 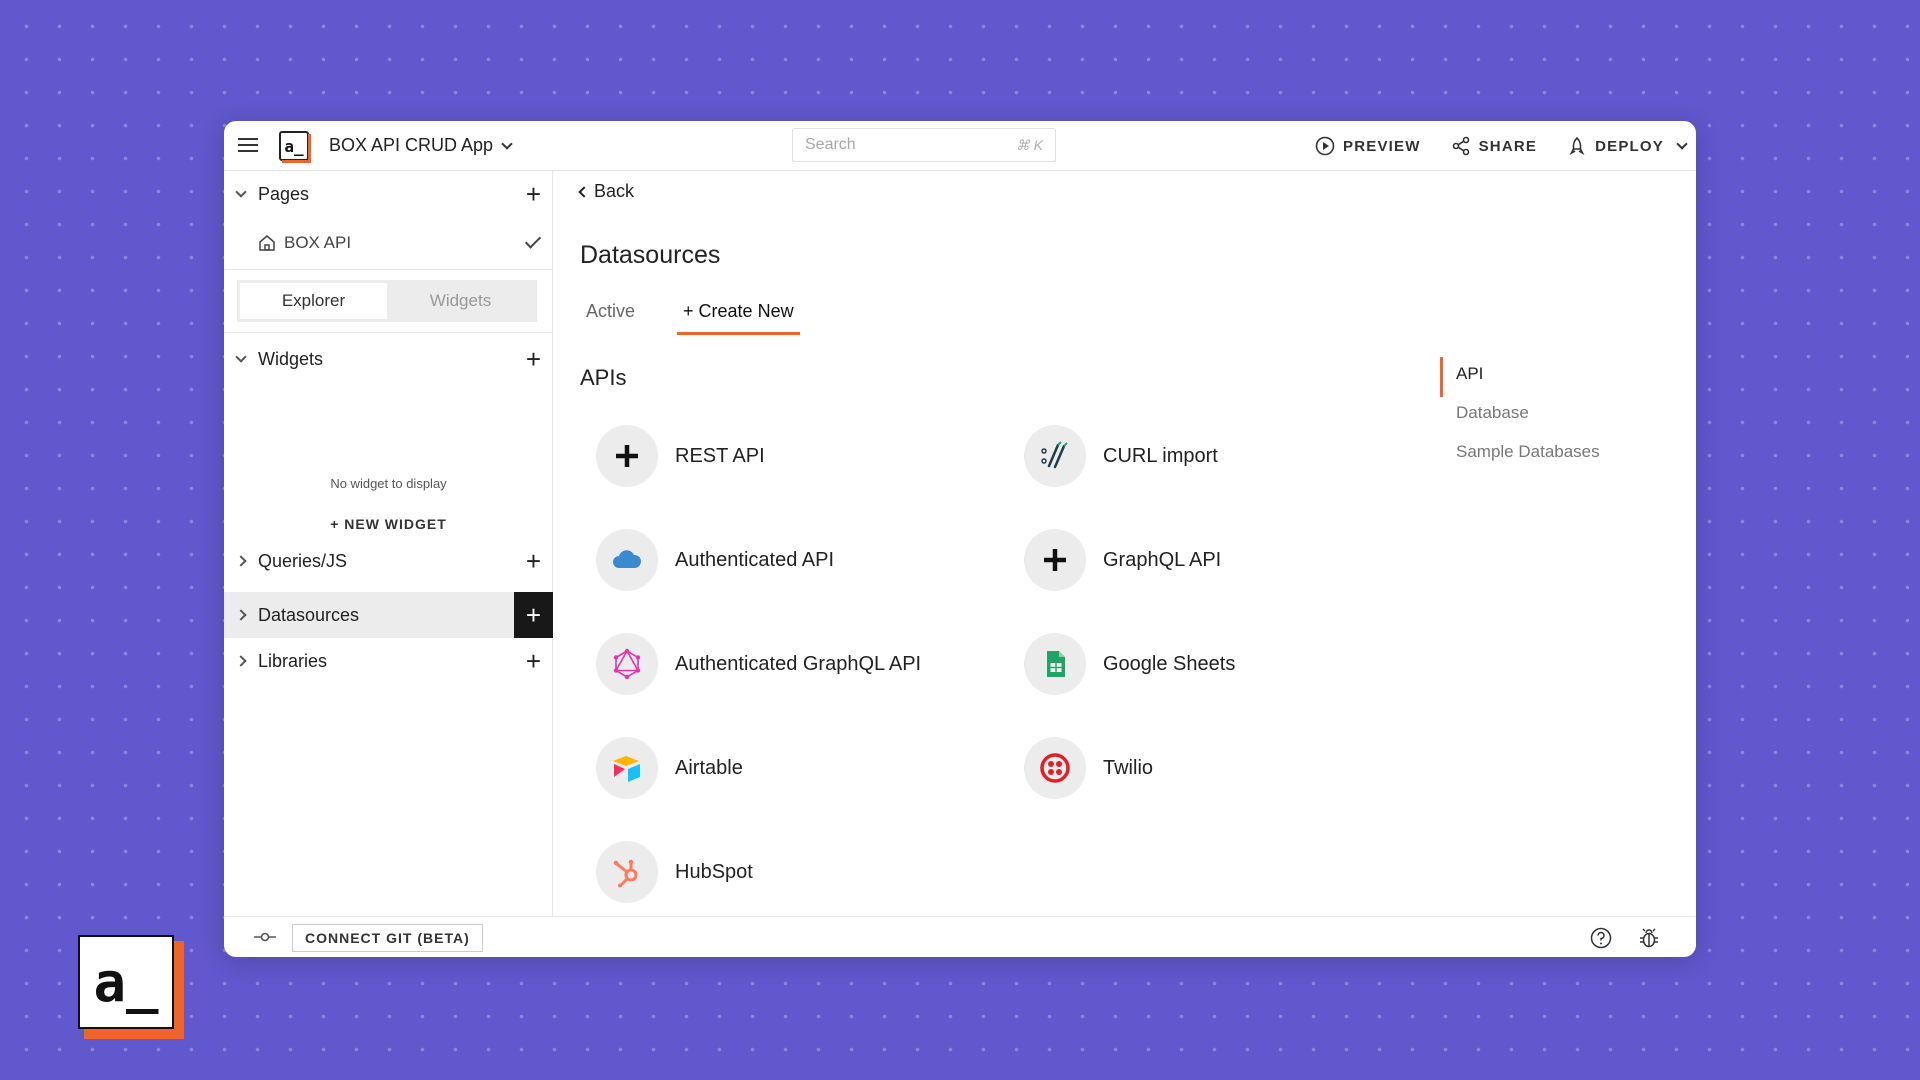 I want to click on datasource-card-google-sheets: Google Sheets, so click(x=1224, y=664).